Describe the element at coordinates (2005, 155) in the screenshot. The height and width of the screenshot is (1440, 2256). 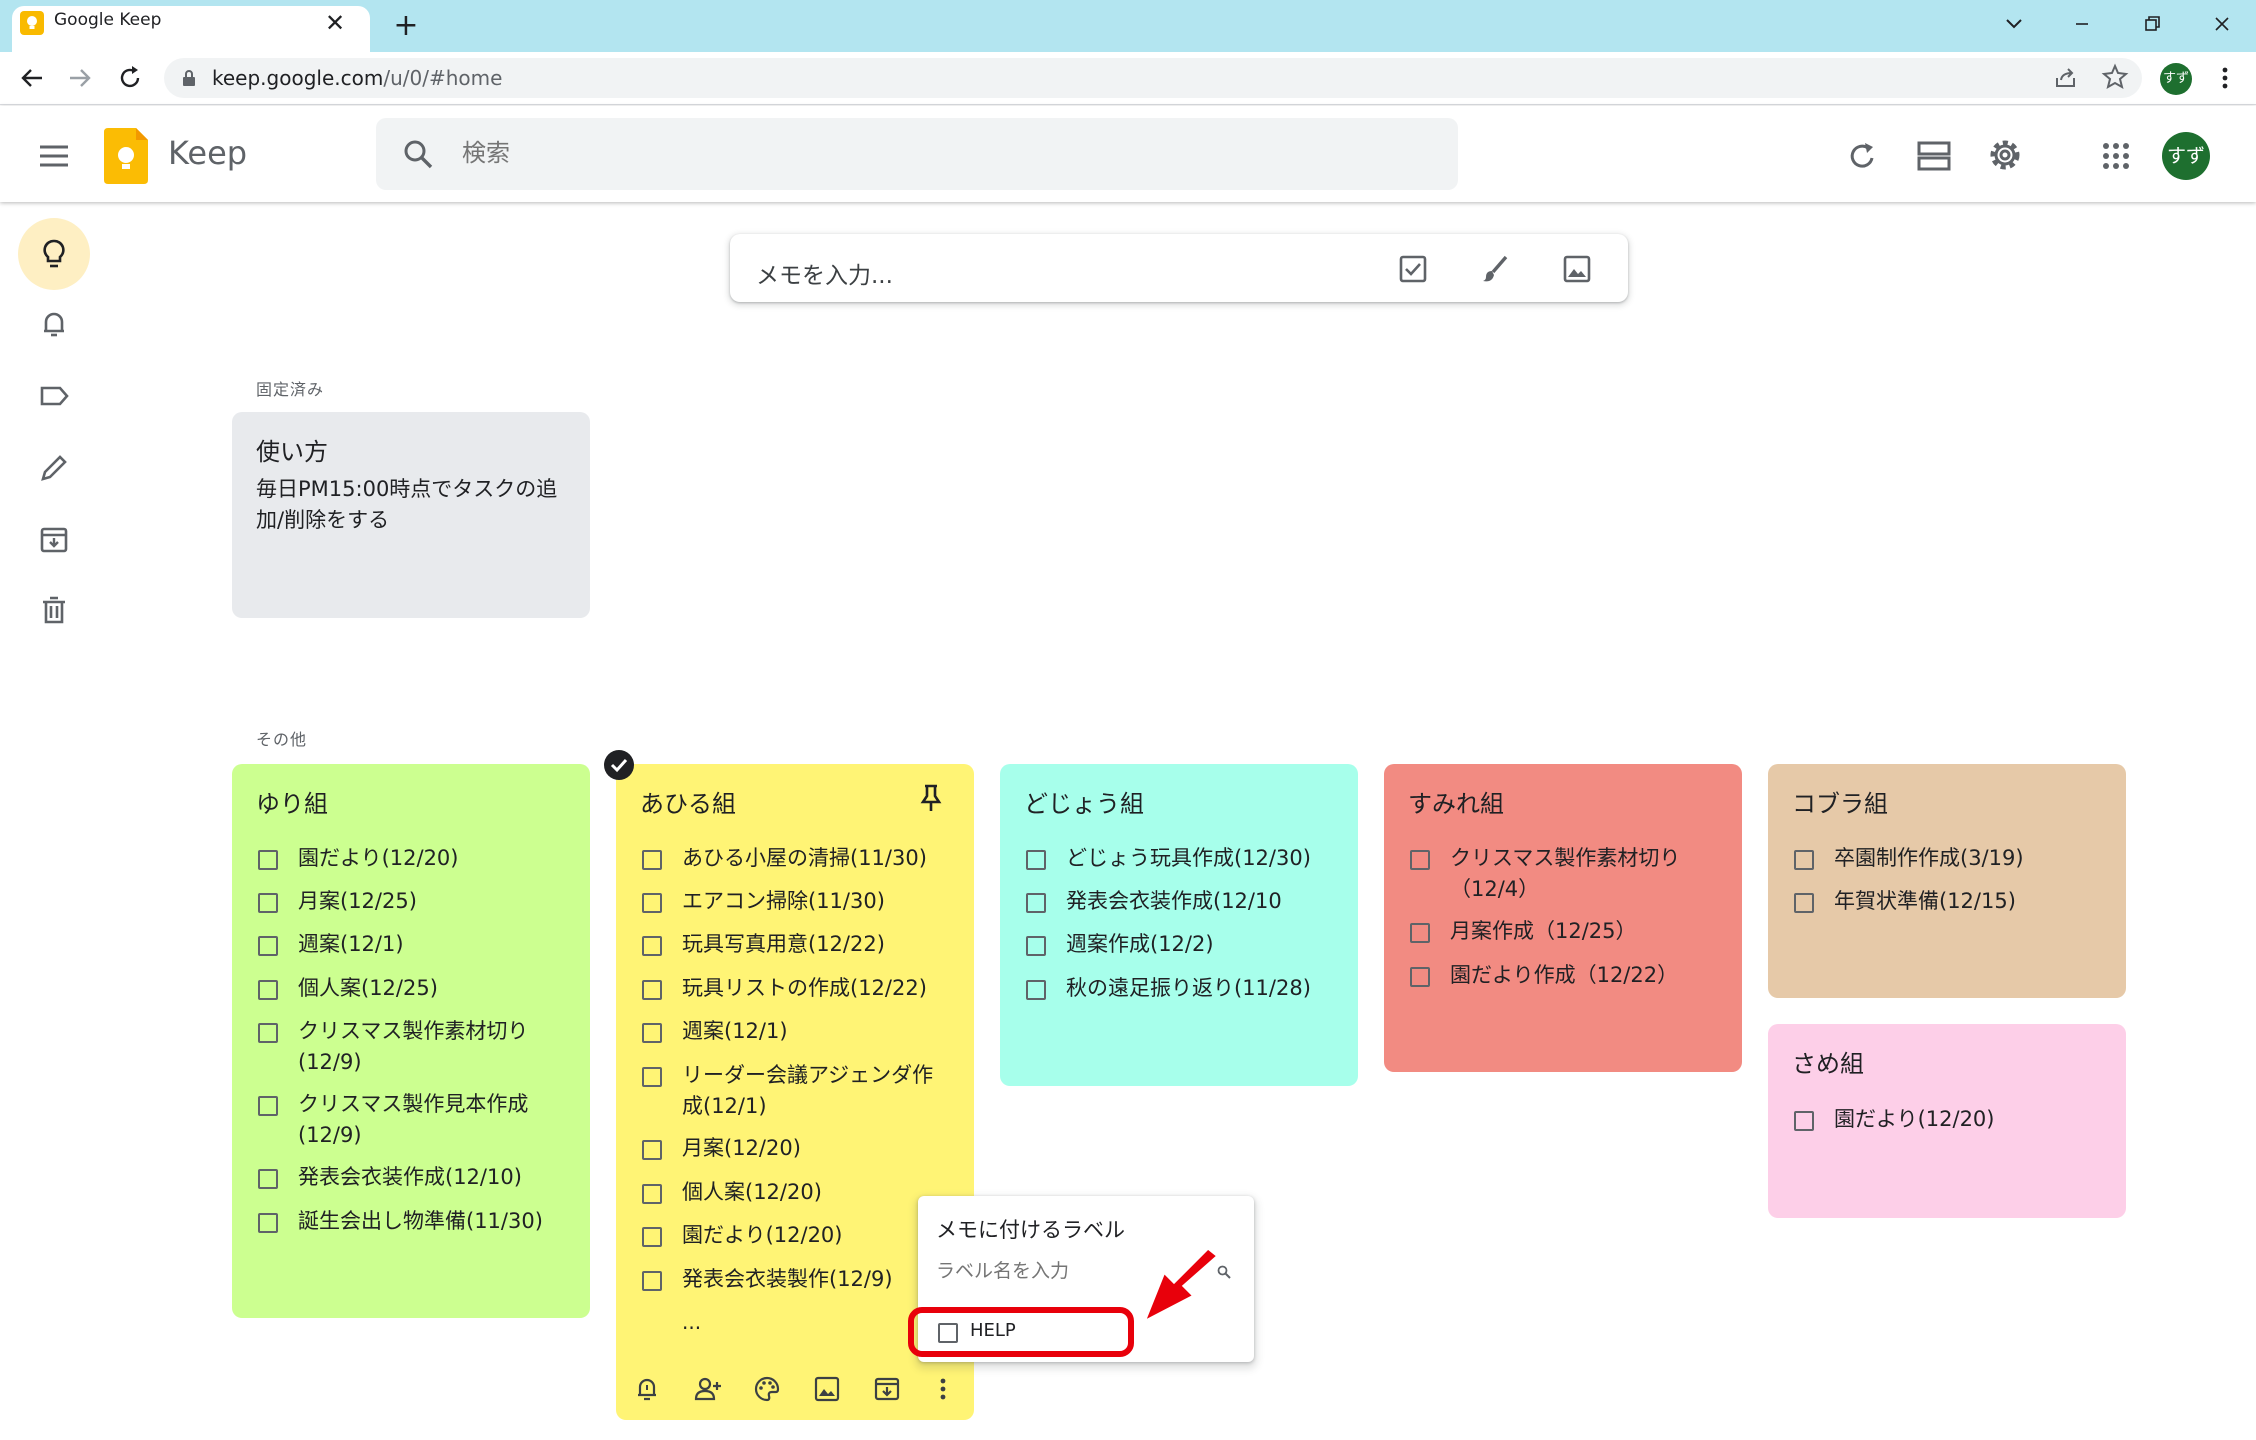
I see `settings-gear-icon` at that location.